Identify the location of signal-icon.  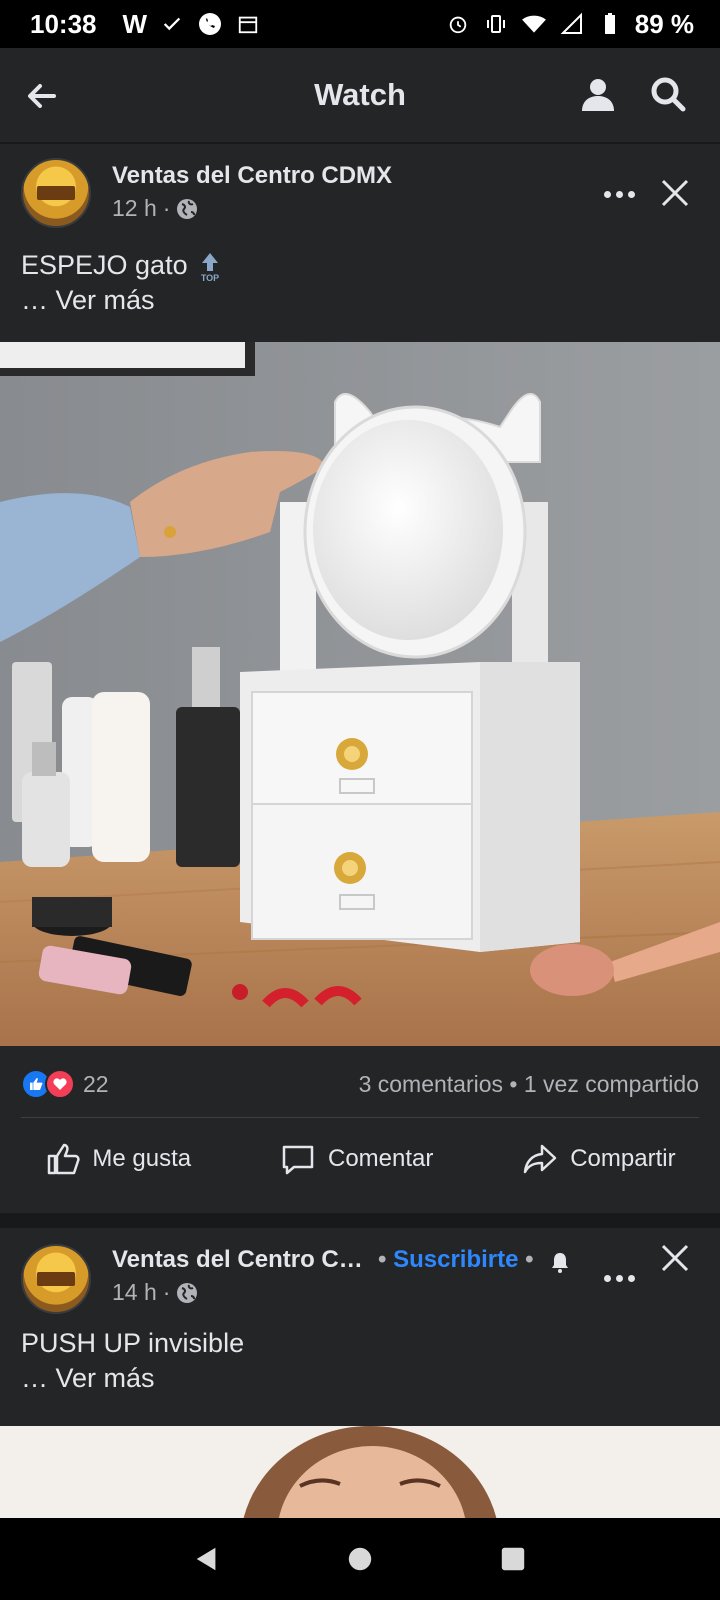
(572, 24).